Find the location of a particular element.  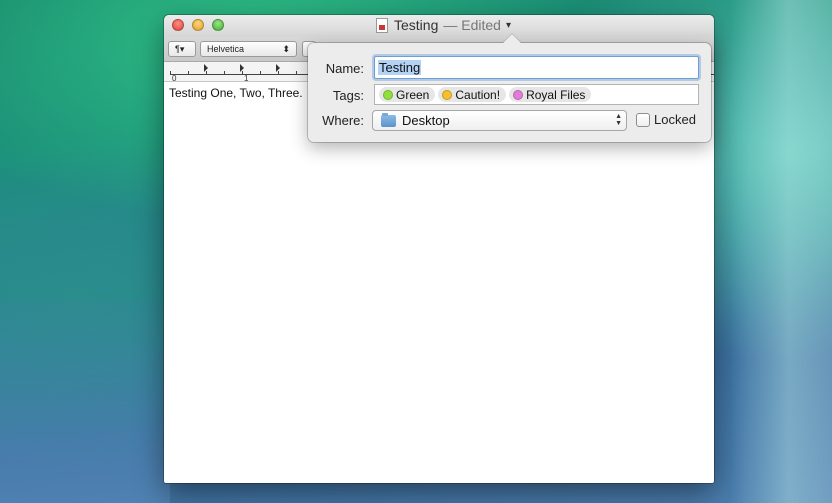

document-proxy-icon is located at coordinates (382, 25).